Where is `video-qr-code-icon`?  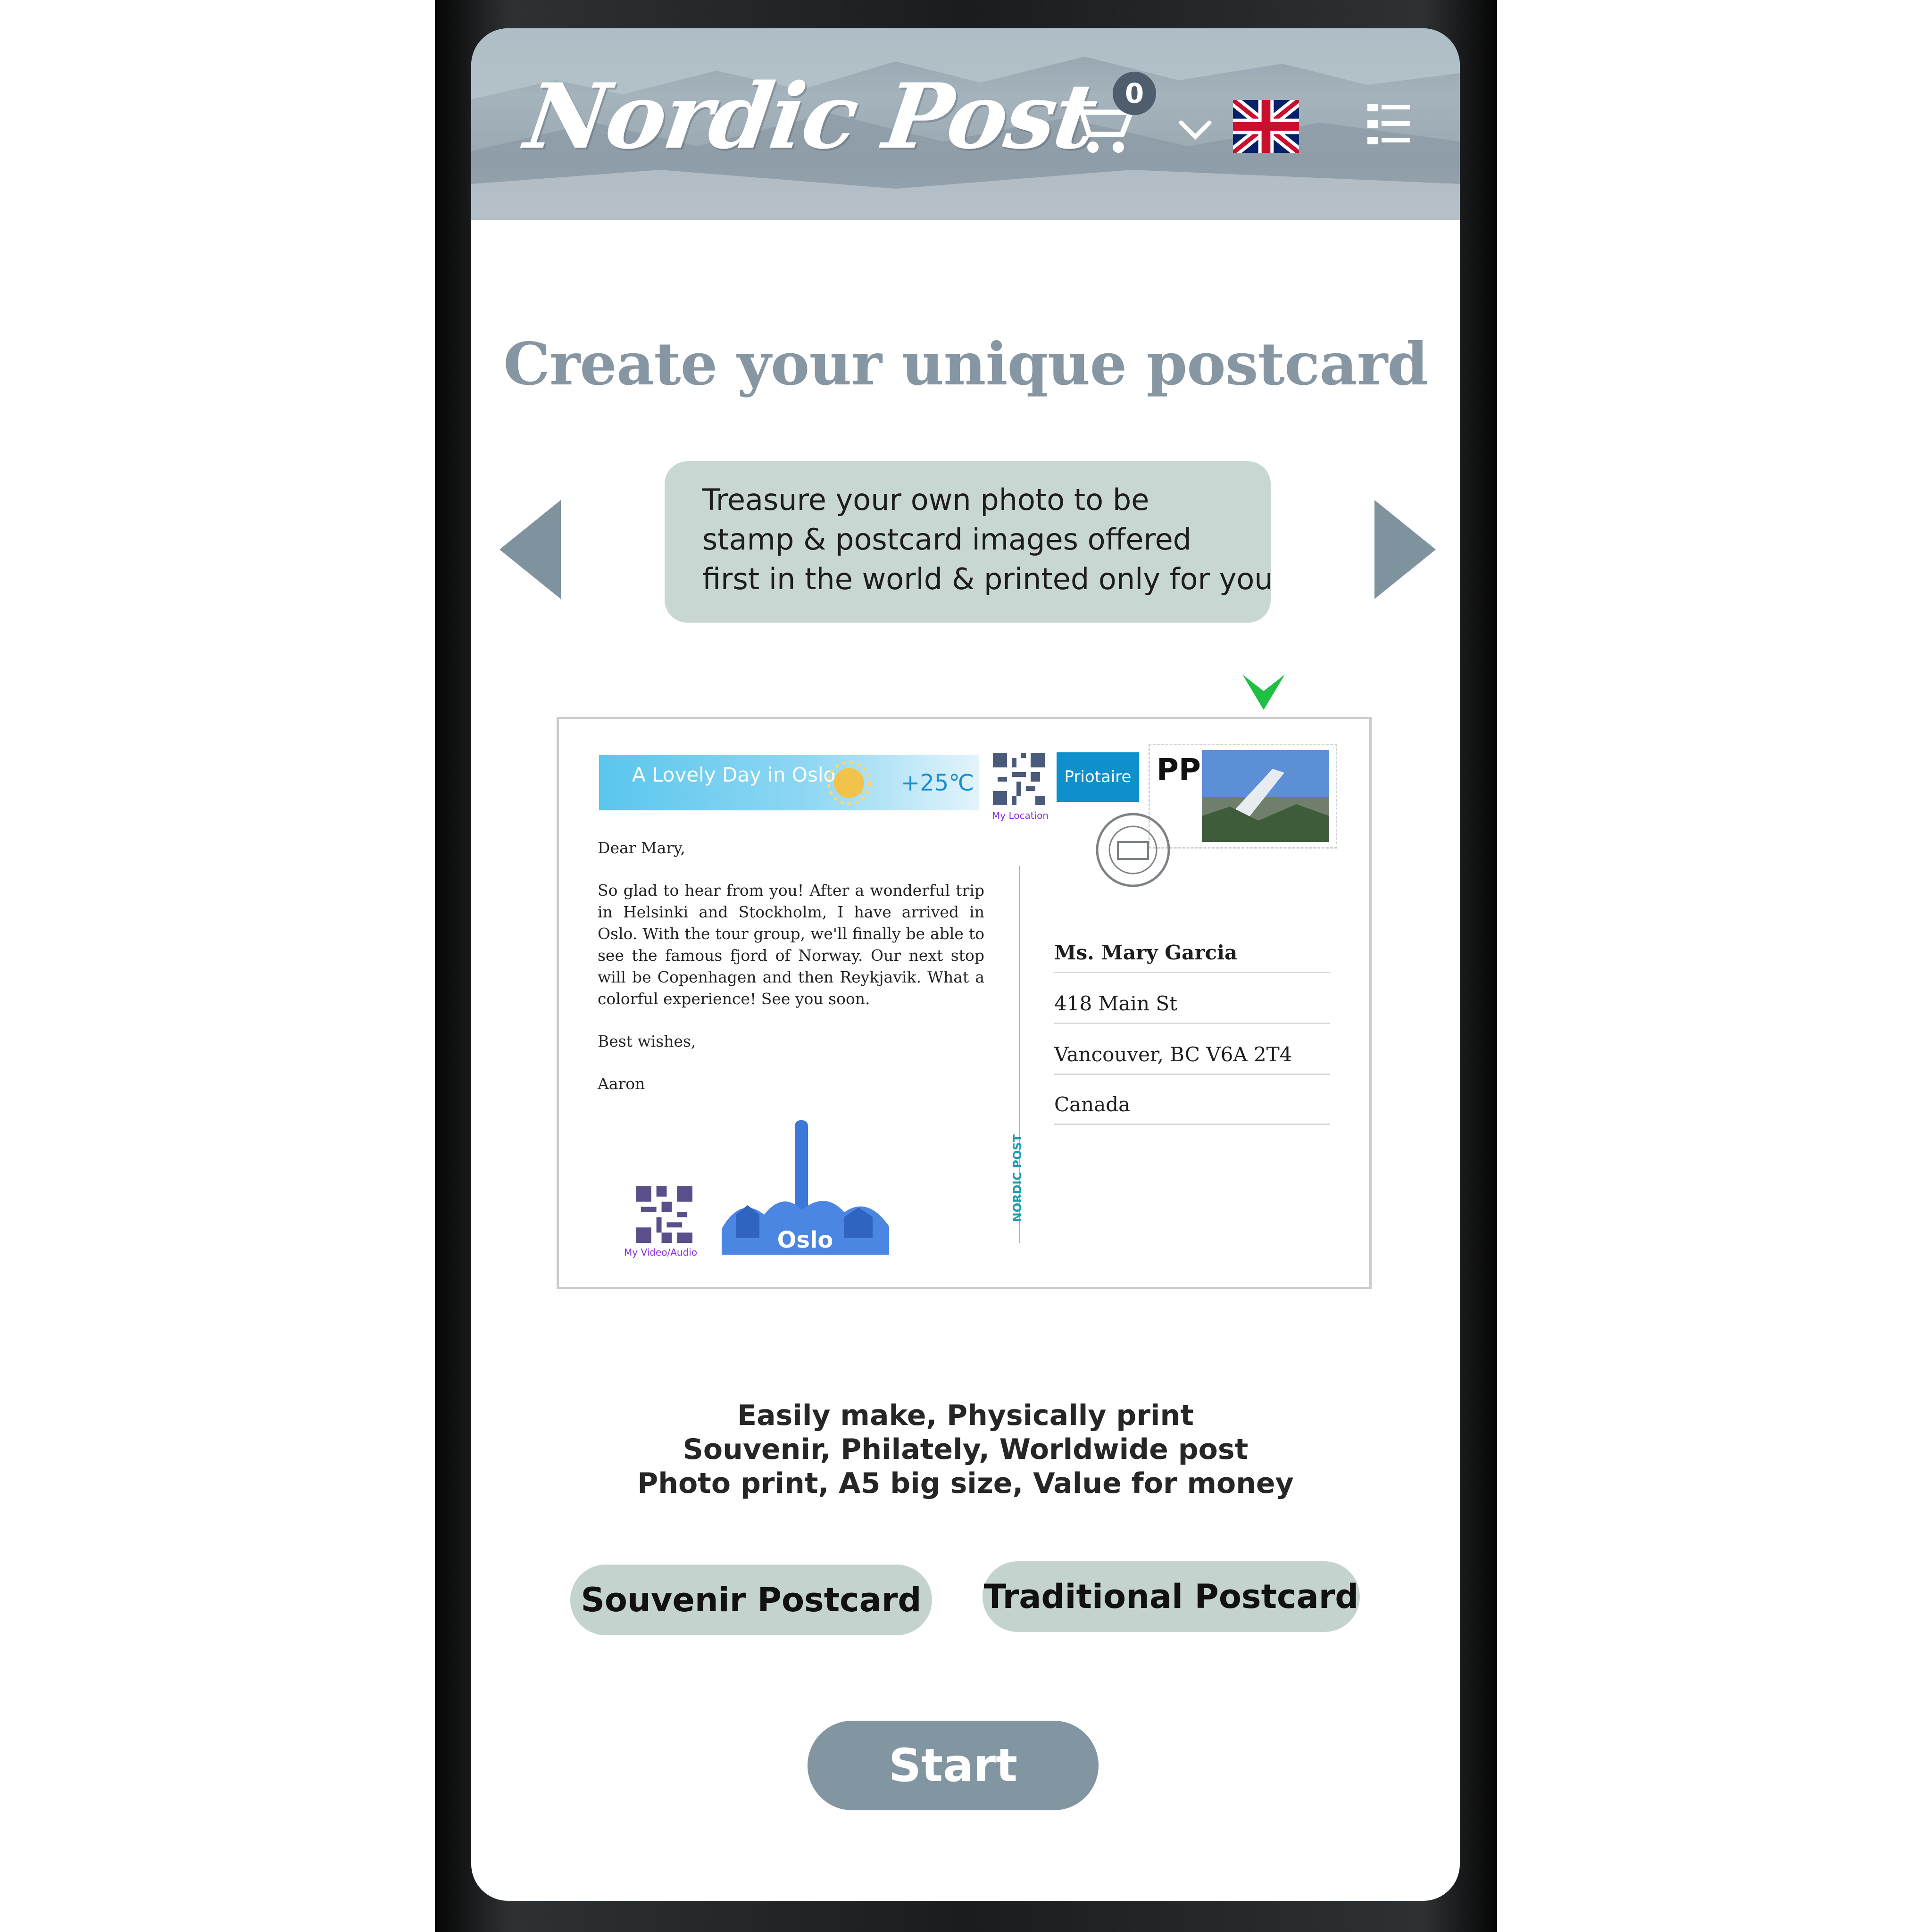
video-qr-code-icon is located at coordinates (664, 1214).